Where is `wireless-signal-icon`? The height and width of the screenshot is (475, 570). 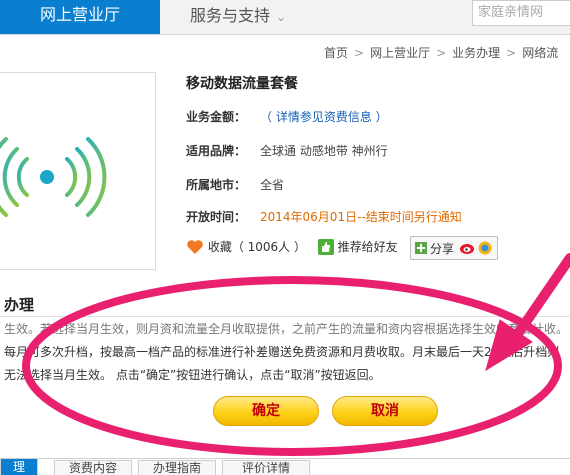
wireless-signal-icon is located at coordinates (53, 177).